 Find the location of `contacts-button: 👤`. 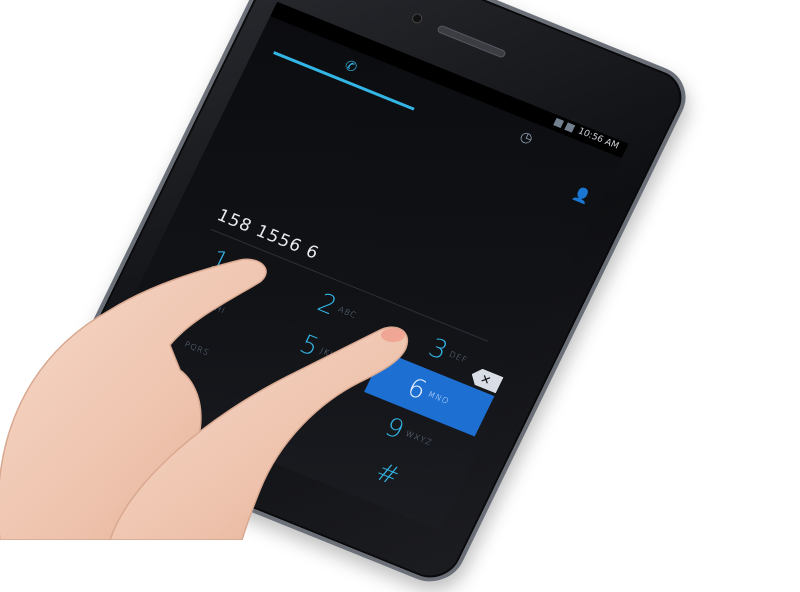

contacts-button: 👤 is located at coordinates (581, 196).